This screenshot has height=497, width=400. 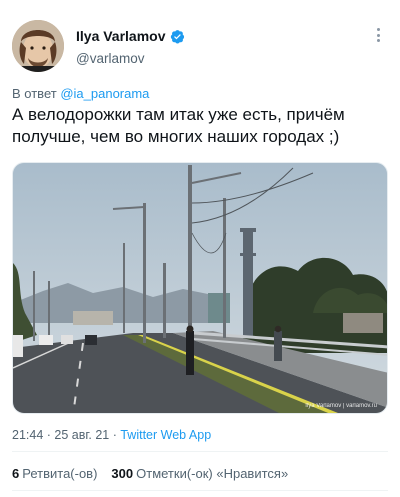 I want to click on more-options-icon, so click(x=378, y=35).